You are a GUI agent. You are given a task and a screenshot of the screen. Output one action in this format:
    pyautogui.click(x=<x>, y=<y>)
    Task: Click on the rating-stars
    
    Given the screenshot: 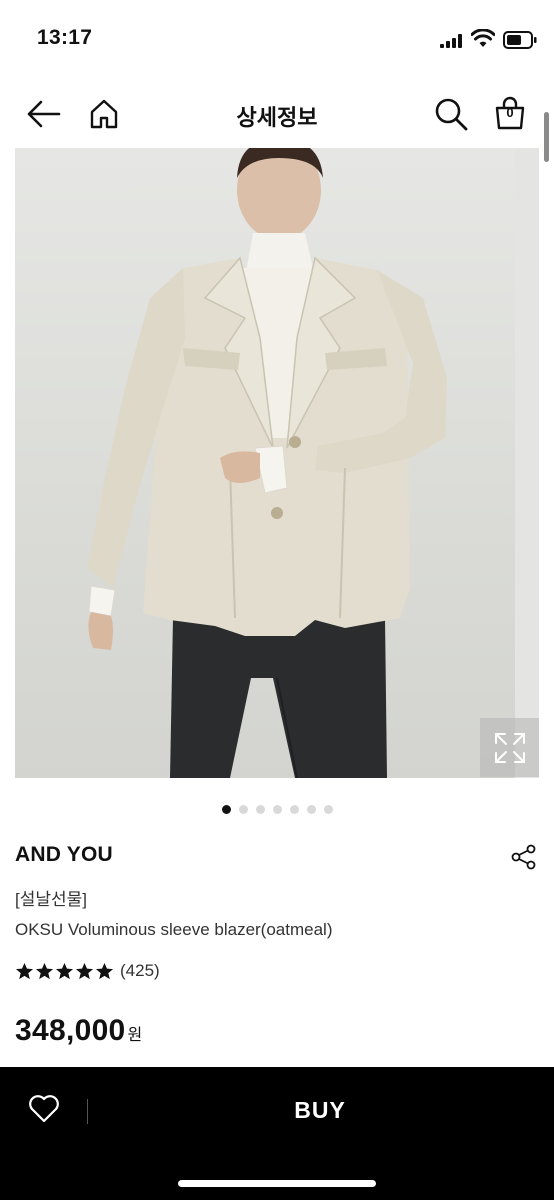 What is the action you would take?
    pyautogui.click(x=65, y=971)
    